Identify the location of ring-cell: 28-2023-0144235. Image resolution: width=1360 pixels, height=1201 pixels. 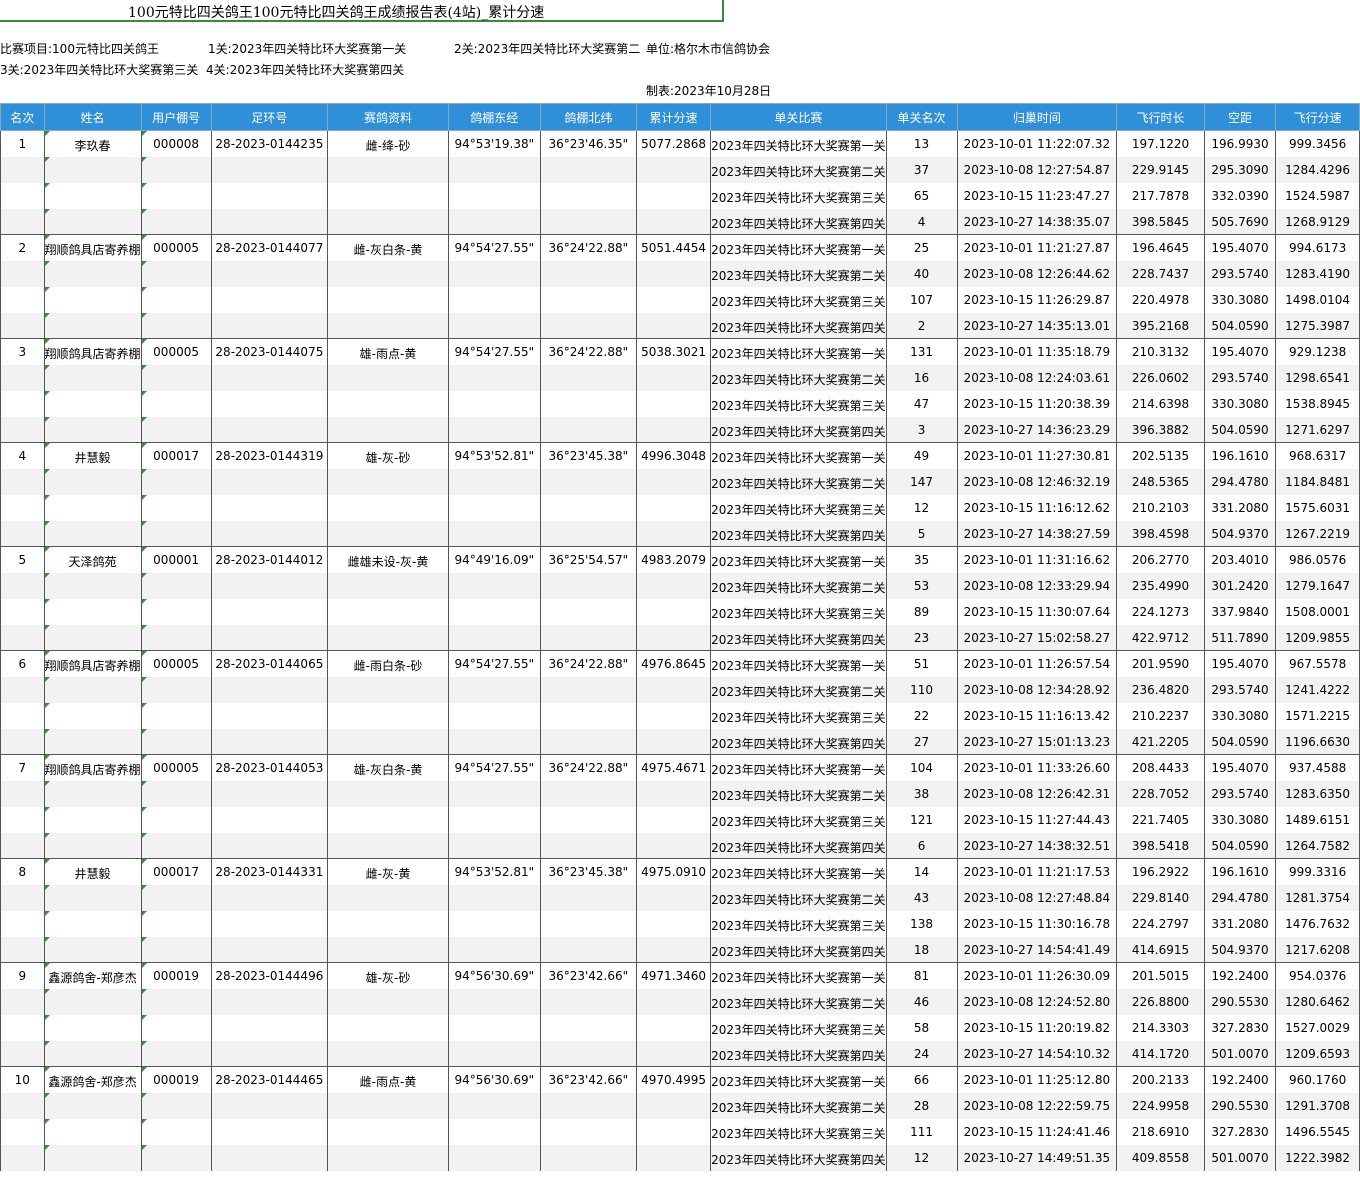
(269, 143).